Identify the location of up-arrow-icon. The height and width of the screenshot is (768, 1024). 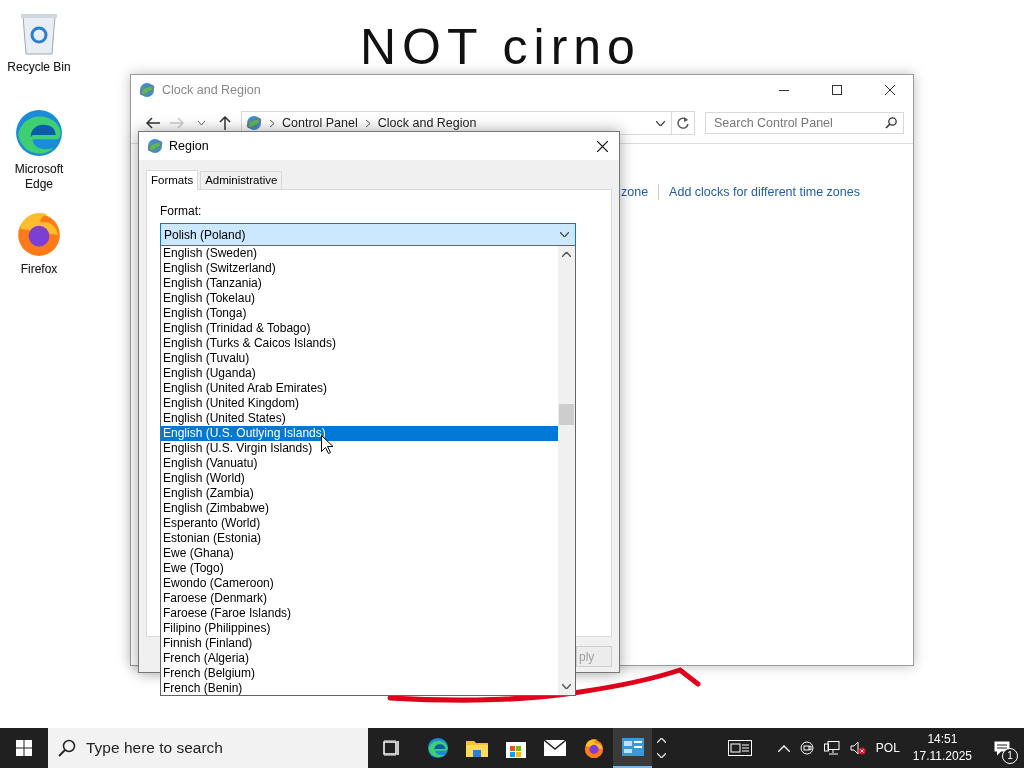
(225, 123).